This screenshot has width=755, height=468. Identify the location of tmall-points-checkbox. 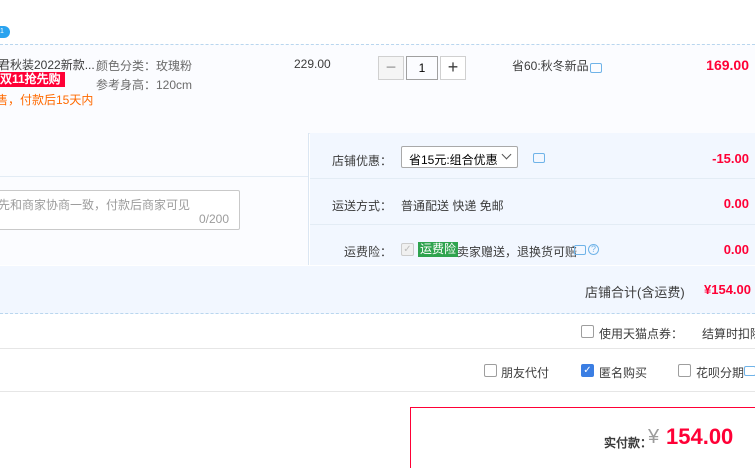
(587, 331).